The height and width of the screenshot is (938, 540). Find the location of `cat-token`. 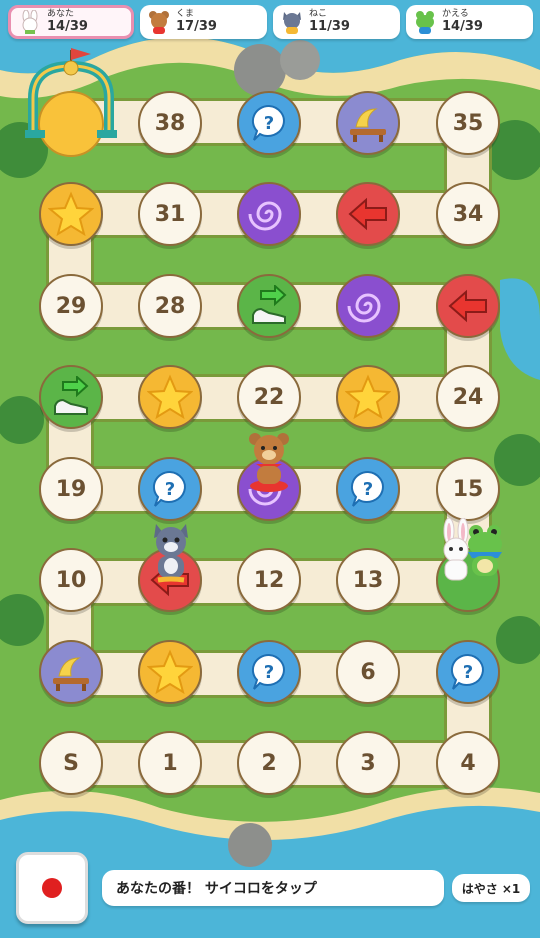

cat-token is located at coordinates (171, 553).